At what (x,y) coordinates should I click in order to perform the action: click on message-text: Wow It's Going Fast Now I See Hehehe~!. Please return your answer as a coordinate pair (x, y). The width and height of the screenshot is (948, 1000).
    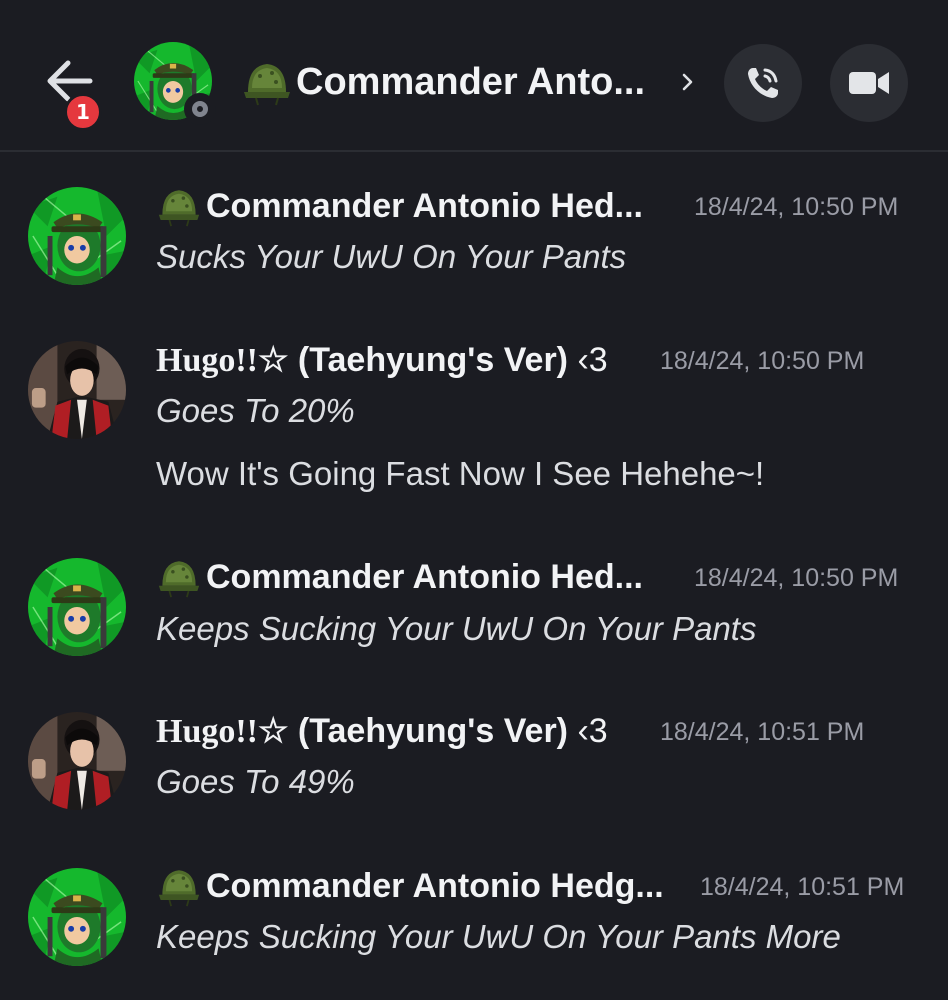
    Looking at the image, I should click on (460, 473).